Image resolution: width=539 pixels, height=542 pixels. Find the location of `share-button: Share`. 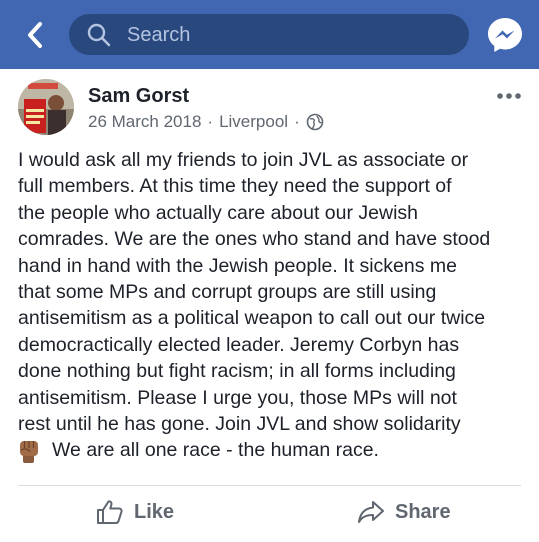

share-button: Share is located at coordinates (404, 512).